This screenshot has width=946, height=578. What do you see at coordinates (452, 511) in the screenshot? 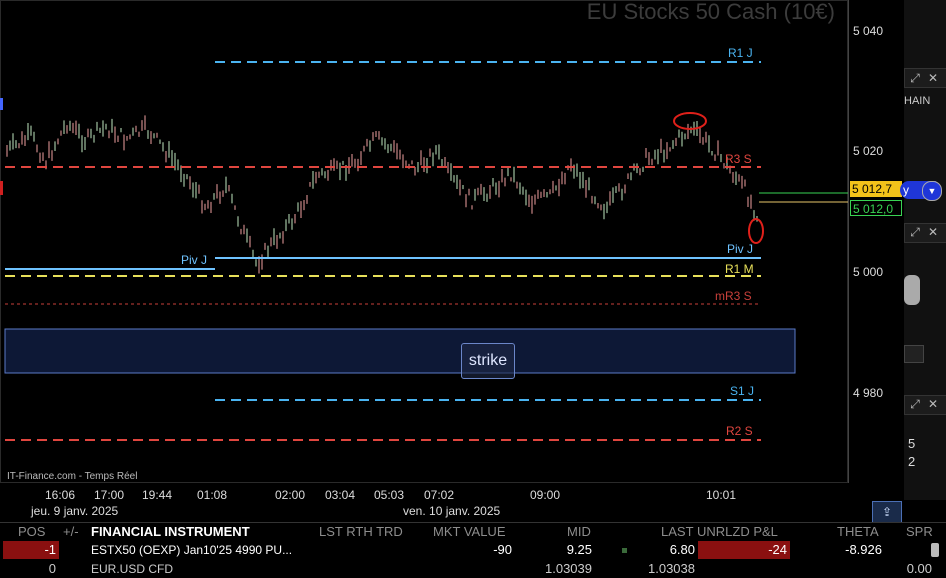
I see `x-date-label: ven. 10 janv. 2025` at bounding box center [452, 511].